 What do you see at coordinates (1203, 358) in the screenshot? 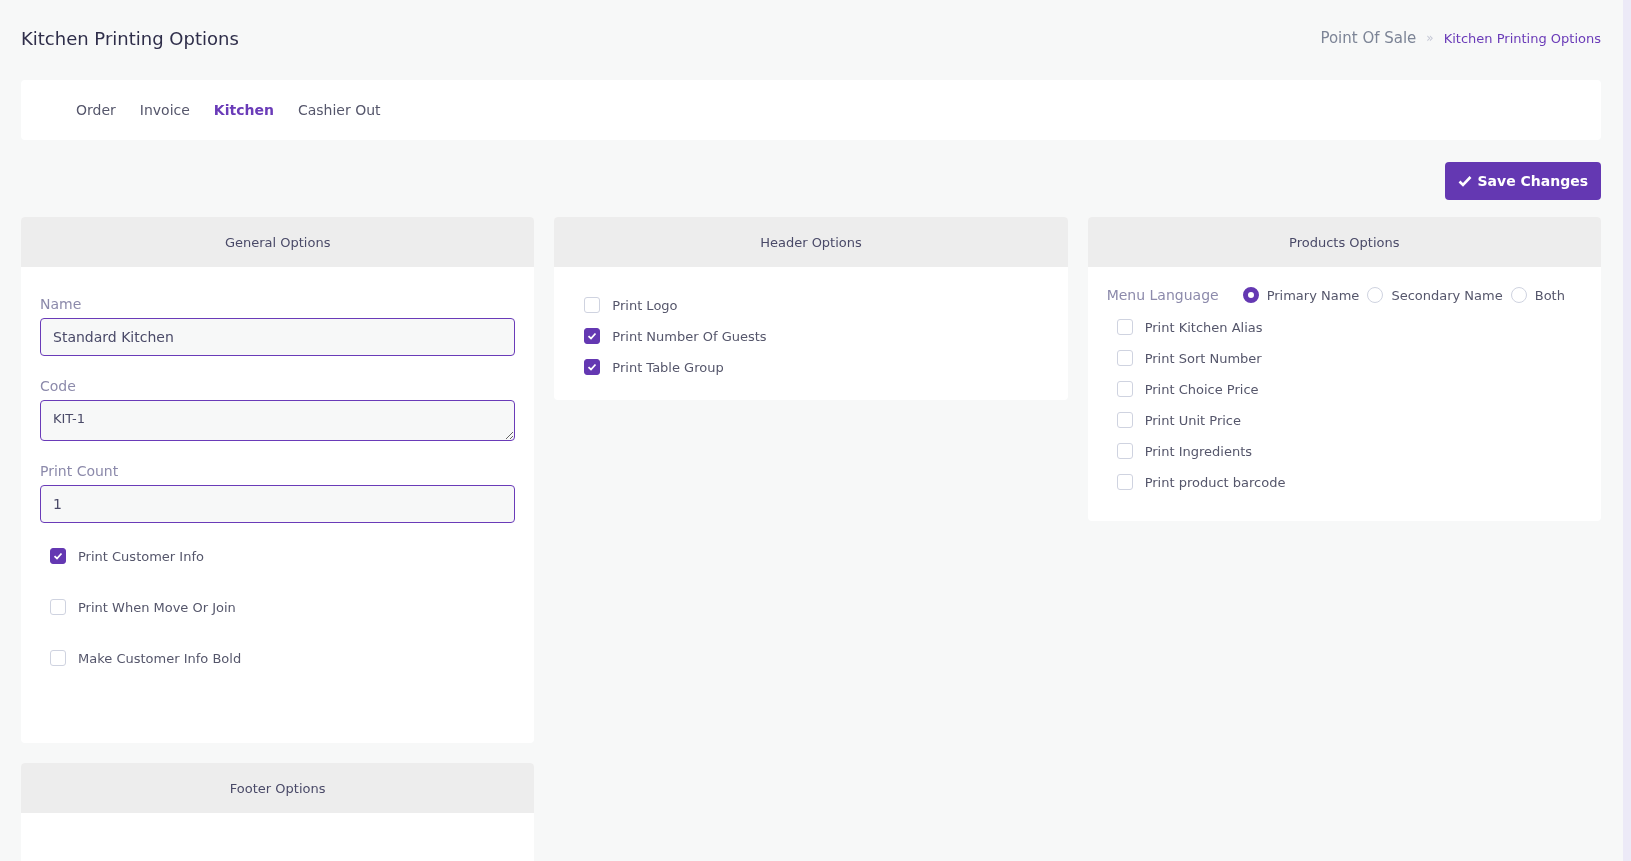
I see `checkbox-label: Print Sort Number` at bounding box center [1203, 358].